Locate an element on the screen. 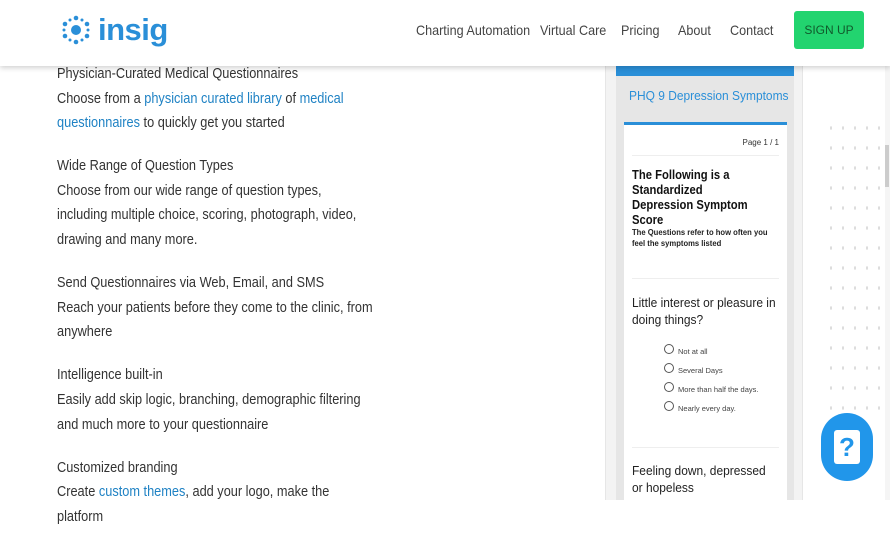  feature-link: custom themes is located at coordinates (142, 492).